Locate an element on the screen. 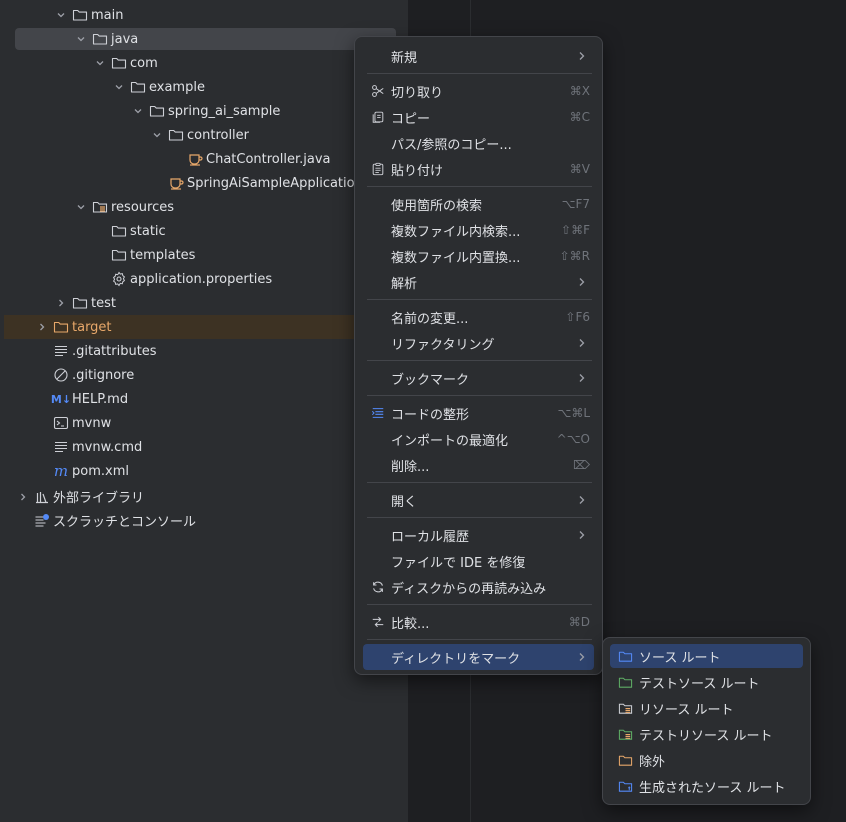 This screenshot has width=846, height=822. menu-item: 複数ファイル内置換... ⇧⌘R is located at coordinates (478, 256).